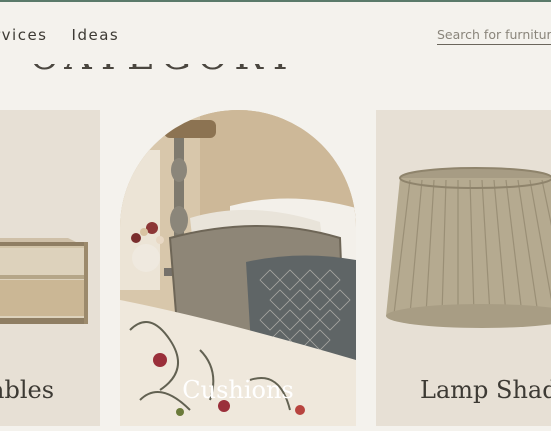 This screenshot has width=551, height=431. I want to click on main-nav: rvices Ideas, so click(59, 35).